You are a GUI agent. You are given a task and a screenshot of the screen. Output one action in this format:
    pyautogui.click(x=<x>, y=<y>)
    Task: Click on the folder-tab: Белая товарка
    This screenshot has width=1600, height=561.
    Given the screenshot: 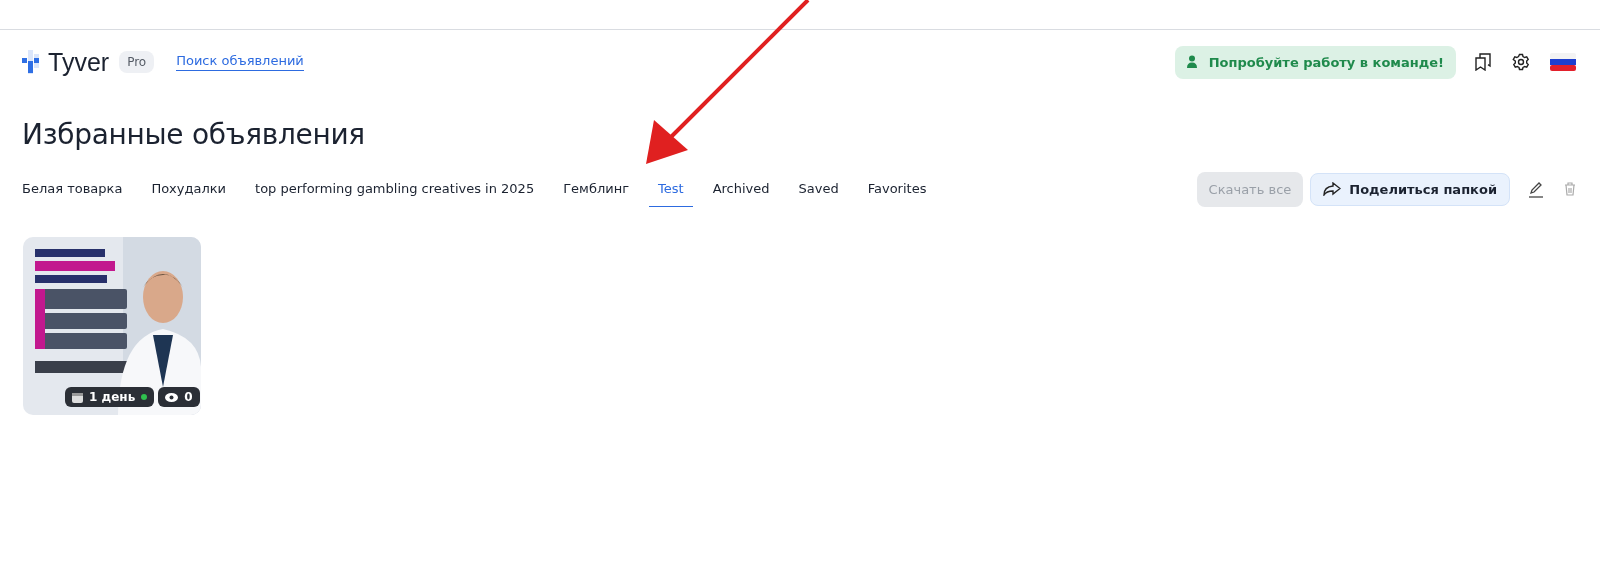 What is the action you would take?
    pyautogui.click(x=72, y=189)
    